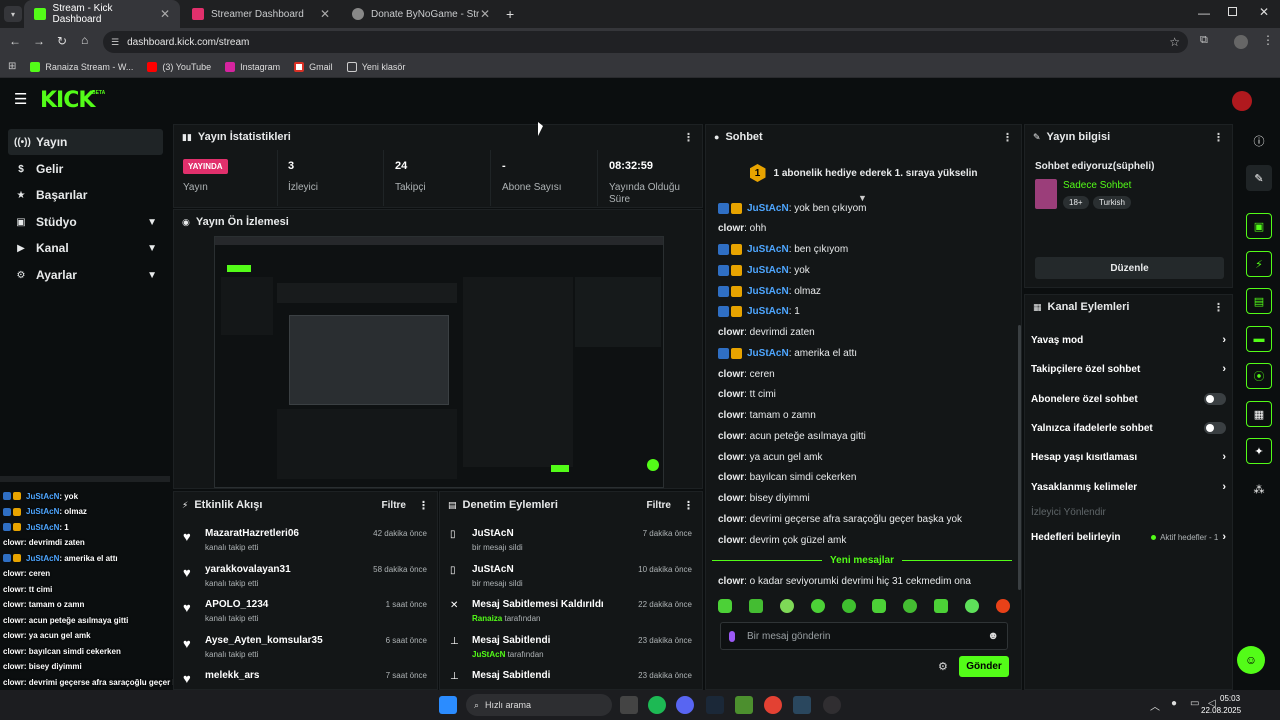 Image resolution: width=1280 pixels, height=720 pixels. I want to click on clock-date: 22.08.2025, so click(1221, 710).